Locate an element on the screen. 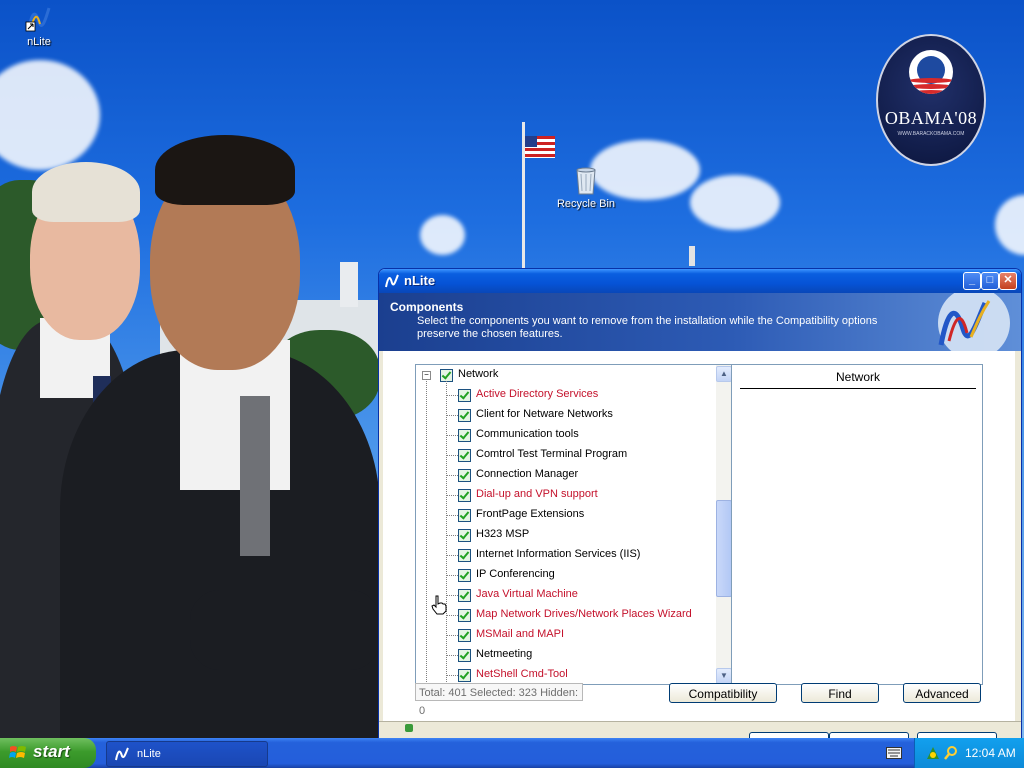  network-icon is located at coordinates (933, 753).